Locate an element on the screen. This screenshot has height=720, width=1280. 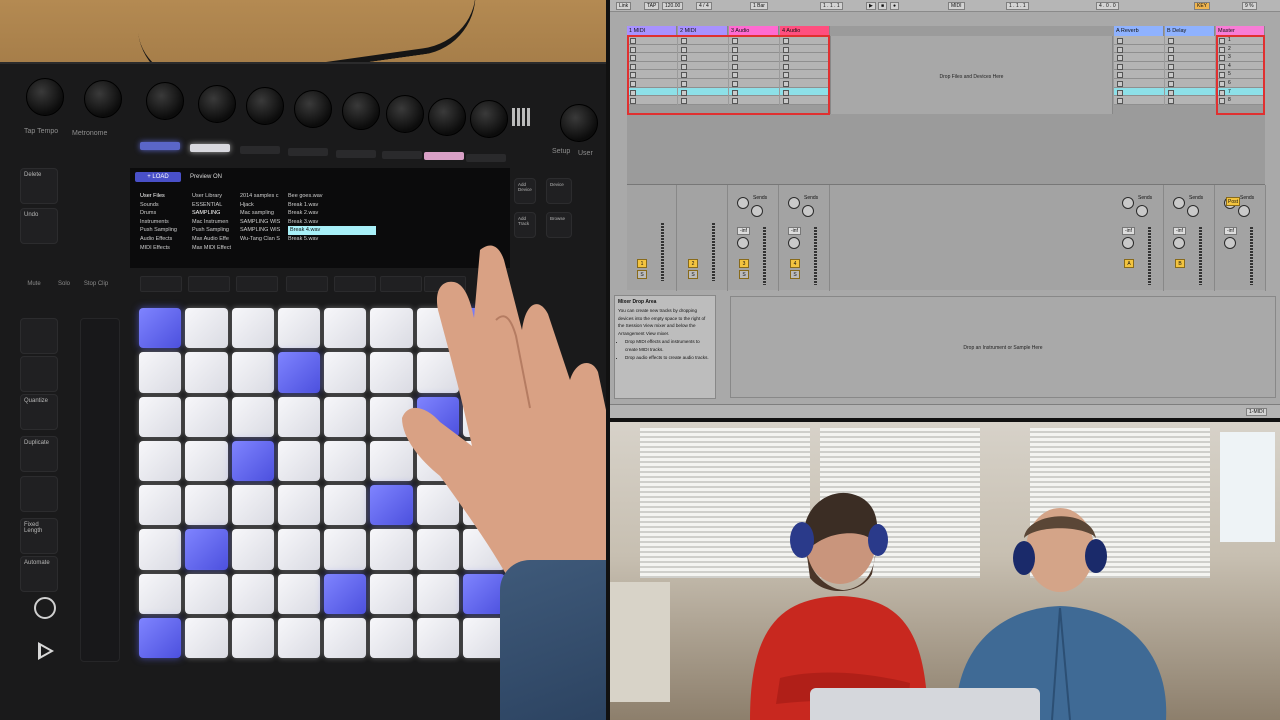
return-track-title: B Delay is located at coordinates (1190, 31).